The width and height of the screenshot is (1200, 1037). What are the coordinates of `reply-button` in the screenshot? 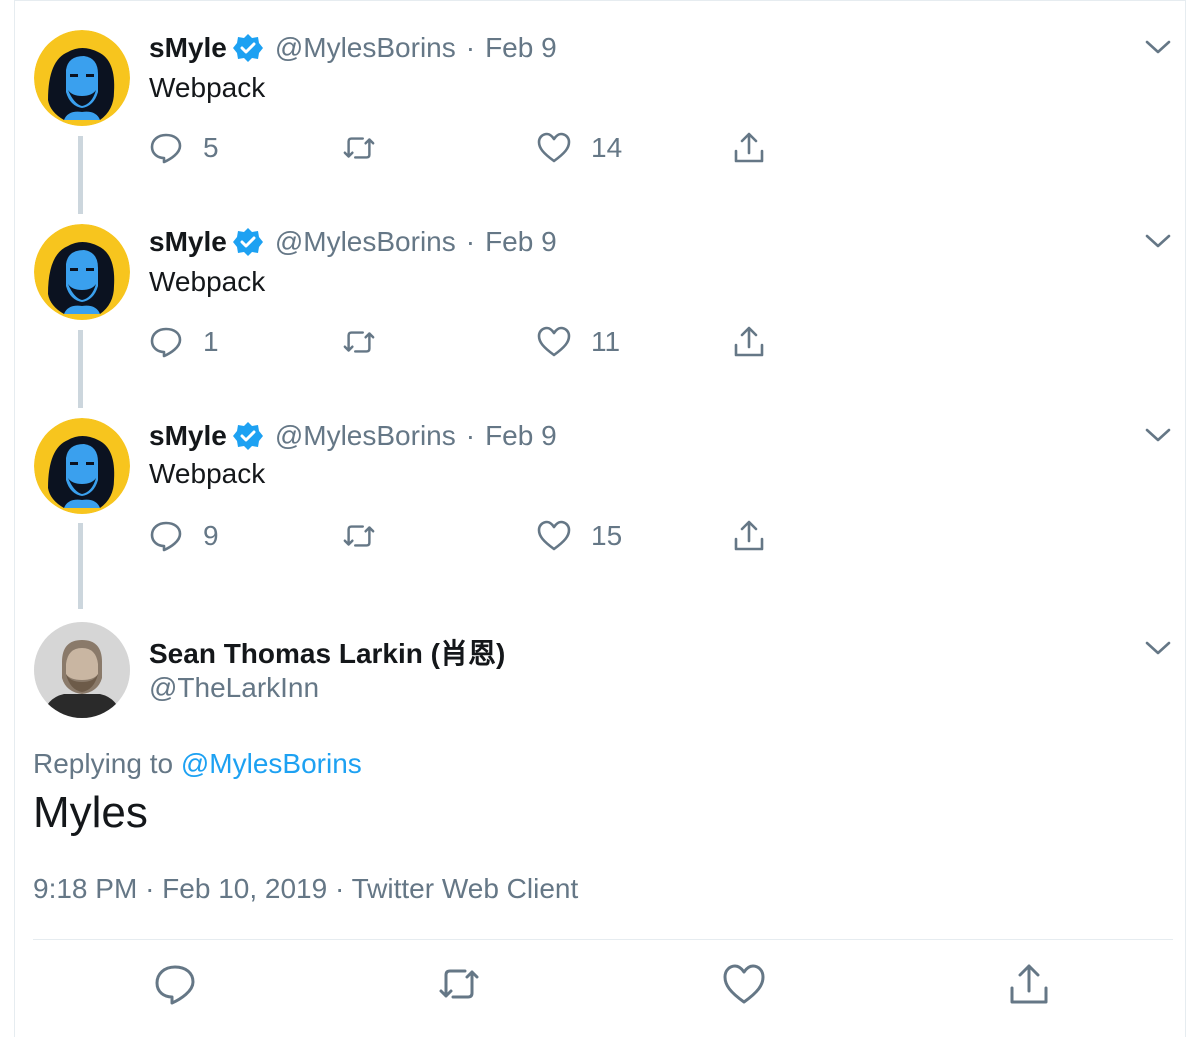 It's located at (175, 984).